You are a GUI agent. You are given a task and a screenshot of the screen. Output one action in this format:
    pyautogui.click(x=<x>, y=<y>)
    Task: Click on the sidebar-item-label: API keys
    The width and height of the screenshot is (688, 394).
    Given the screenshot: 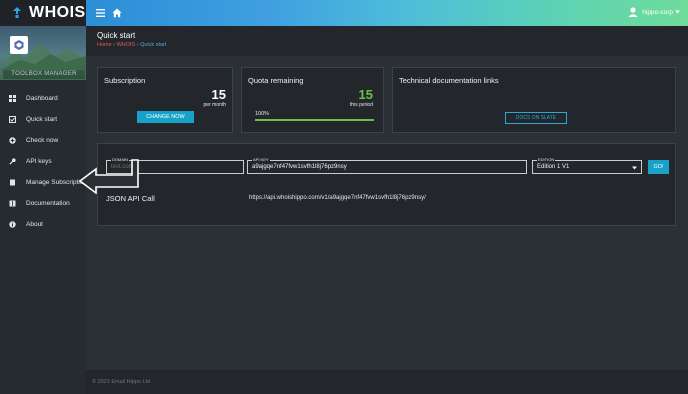 What is the action you would take?
    pyautogui.click(x=39, y=161)
    